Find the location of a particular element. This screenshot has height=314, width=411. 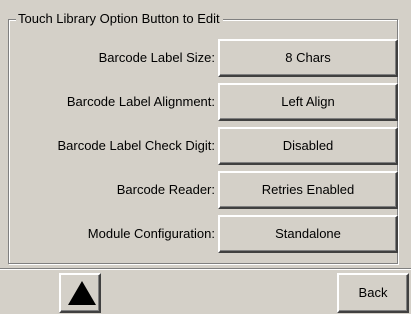

barcode-label-size-button: 8 Chars is located at coordinates (308, 58).